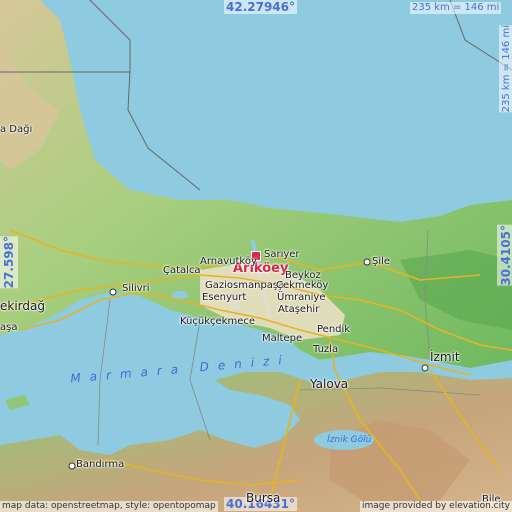 The image size is (512, 512). Describe the element at coordinates (329, 384) in the screenshot. I see `place-label: Yalova` at that location.